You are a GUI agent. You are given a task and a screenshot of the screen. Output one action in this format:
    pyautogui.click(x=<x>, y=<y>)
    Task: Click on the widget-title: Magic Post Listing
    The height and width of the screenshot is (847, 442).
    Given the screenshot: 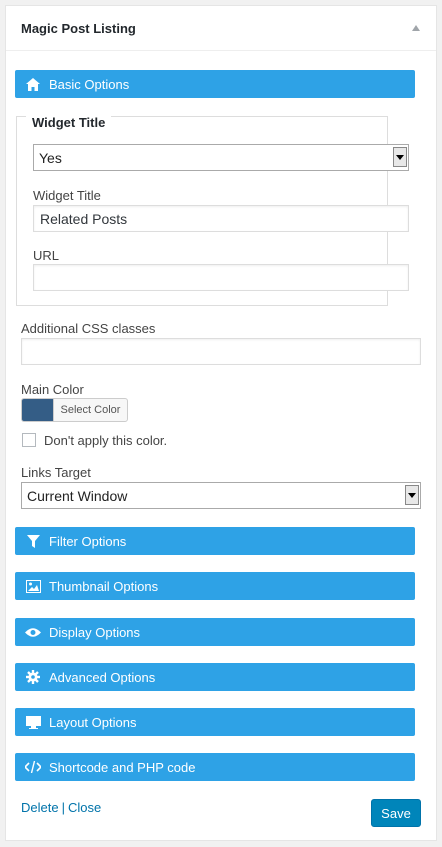 What is the action you would take?
    pyautogui.click(x=78, y=28)
    